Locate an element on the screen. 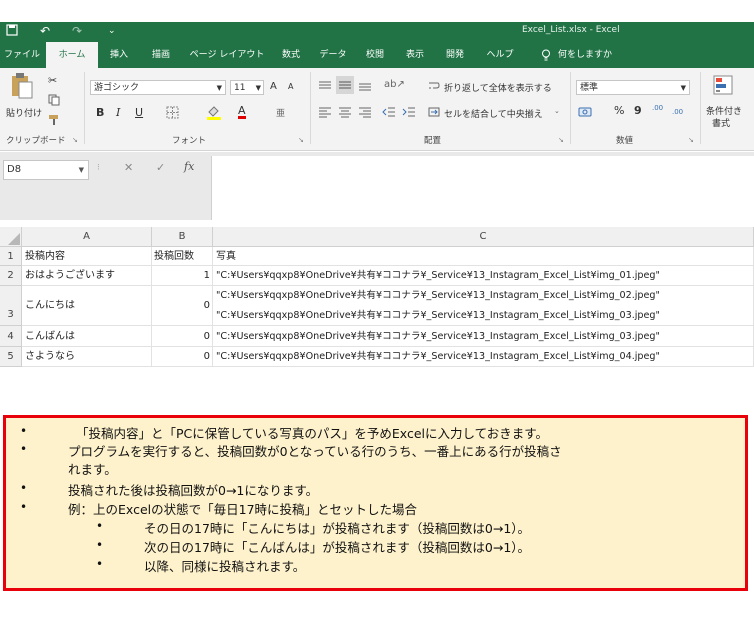 The image size is (754, 625). cancel-icon: ✕ is located at coordinates (128, 167).